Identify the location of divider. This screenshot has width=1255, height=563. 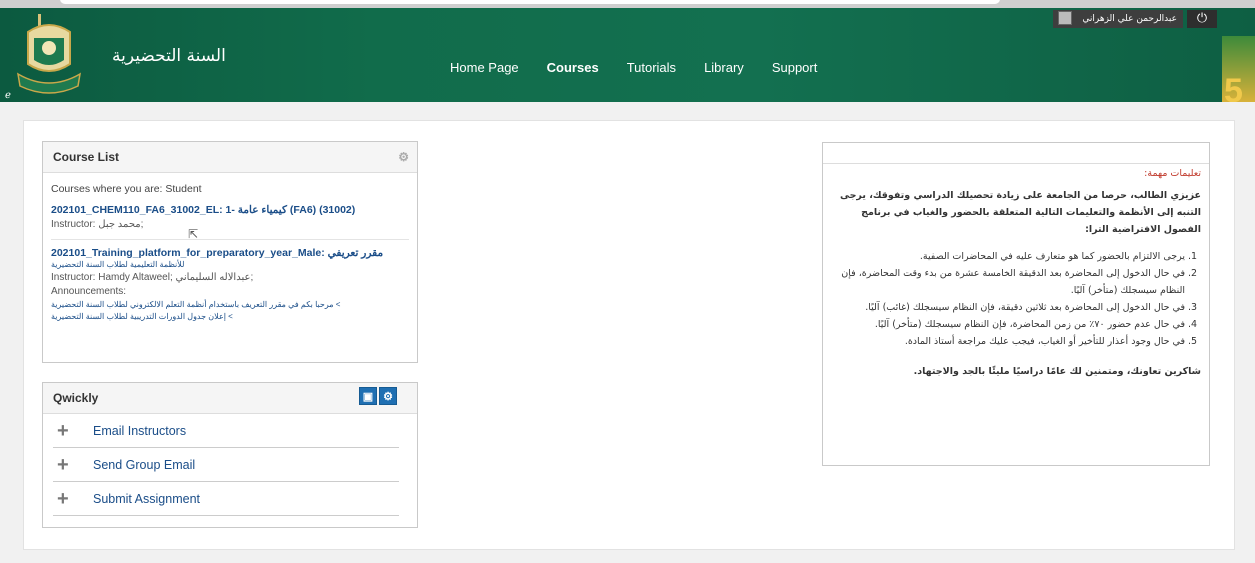
(230, 239).